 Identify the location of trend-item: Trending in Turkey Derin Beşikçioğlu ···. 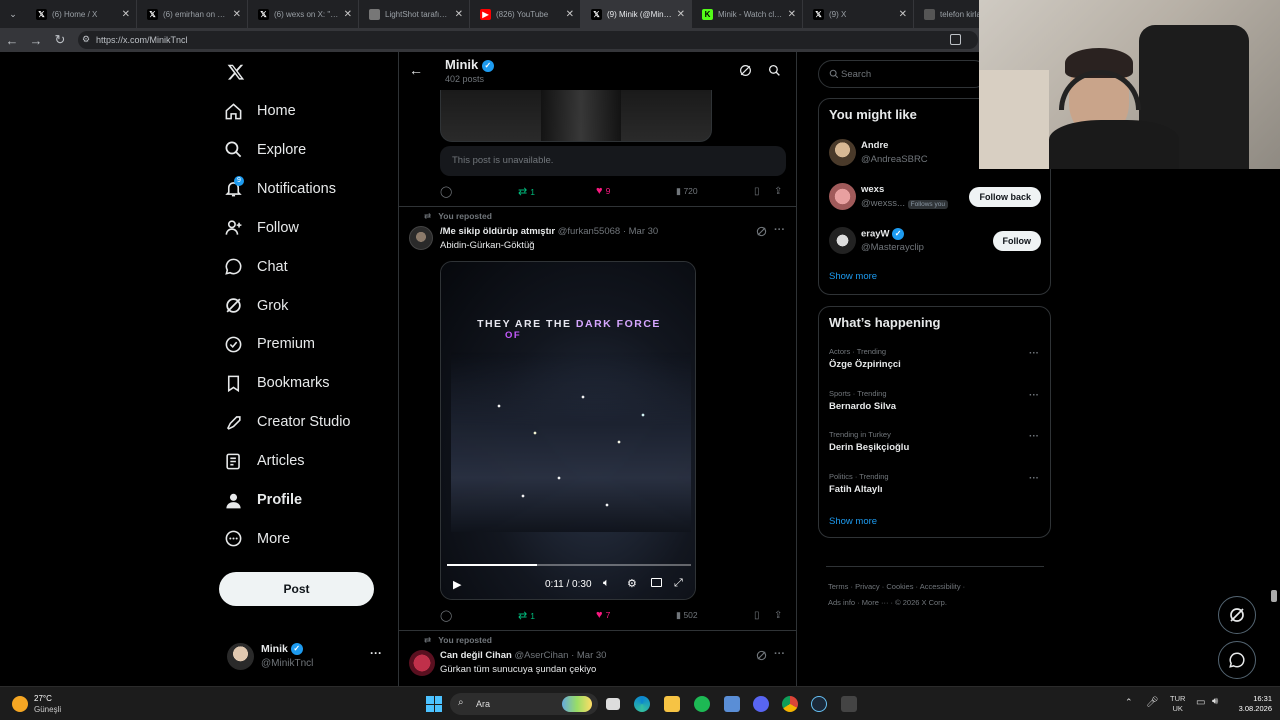
(934, 446).